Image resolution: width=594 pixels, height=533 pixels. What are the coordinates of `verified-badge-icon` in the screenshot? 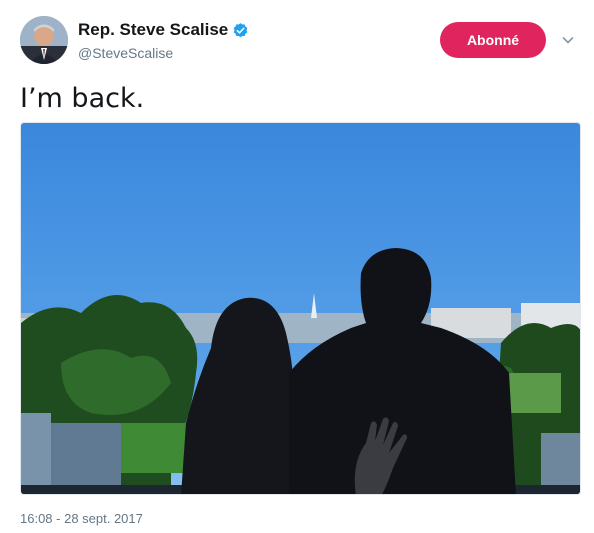 It's located at (240, 29).